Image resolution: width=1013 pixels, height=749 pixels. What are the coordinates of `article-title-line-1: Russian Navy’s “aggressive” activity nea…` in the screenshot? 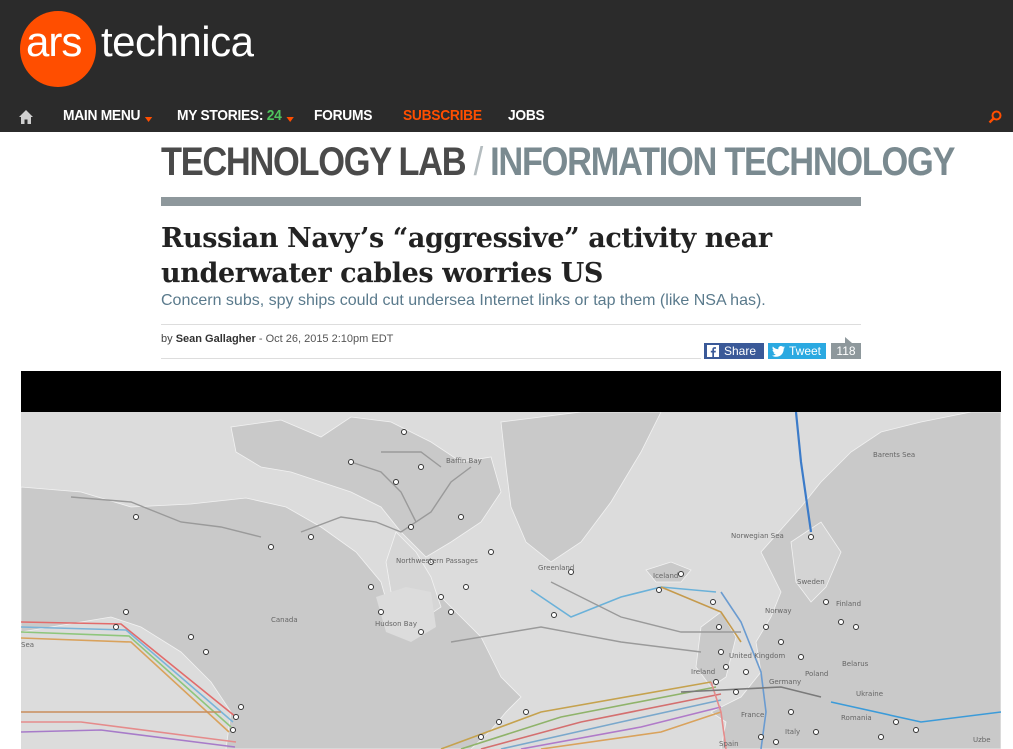 It's located at (466, 238).